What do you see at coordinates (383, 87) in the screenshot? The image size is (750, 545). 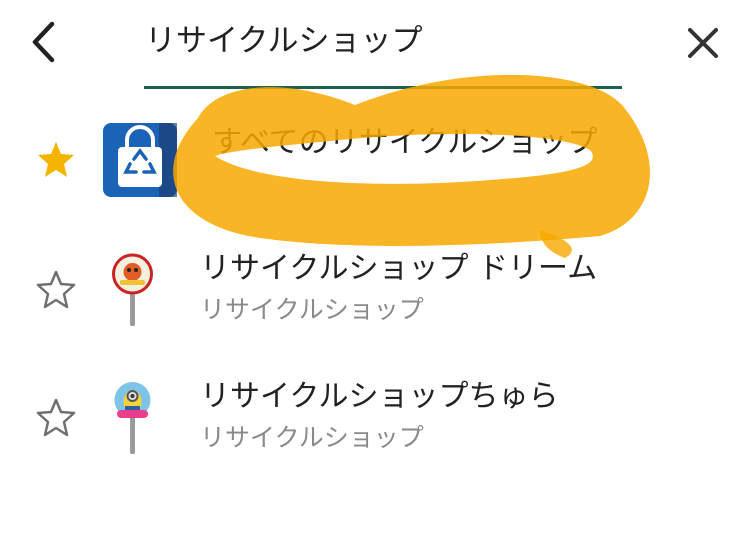 I see `search-underline` at bounding box center [383, 87].